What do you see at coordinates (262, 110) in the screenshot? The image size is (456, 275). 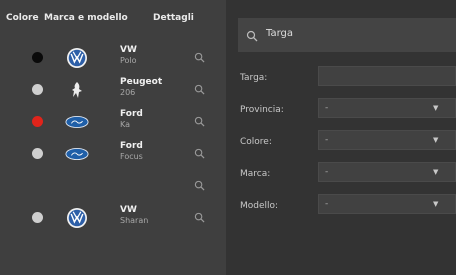 I see `field-label: Provincia:` at bounding box center [262, 110].